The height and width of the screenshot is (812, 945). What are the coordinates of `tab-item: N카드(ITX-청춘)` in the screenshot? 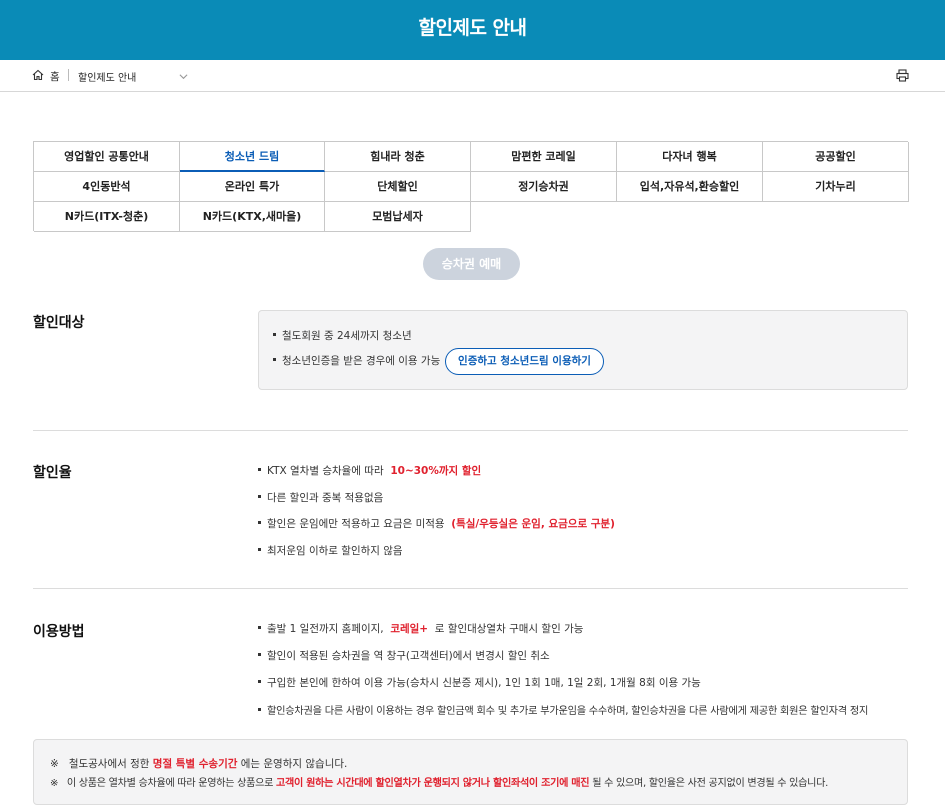 It's located at (107, 217).